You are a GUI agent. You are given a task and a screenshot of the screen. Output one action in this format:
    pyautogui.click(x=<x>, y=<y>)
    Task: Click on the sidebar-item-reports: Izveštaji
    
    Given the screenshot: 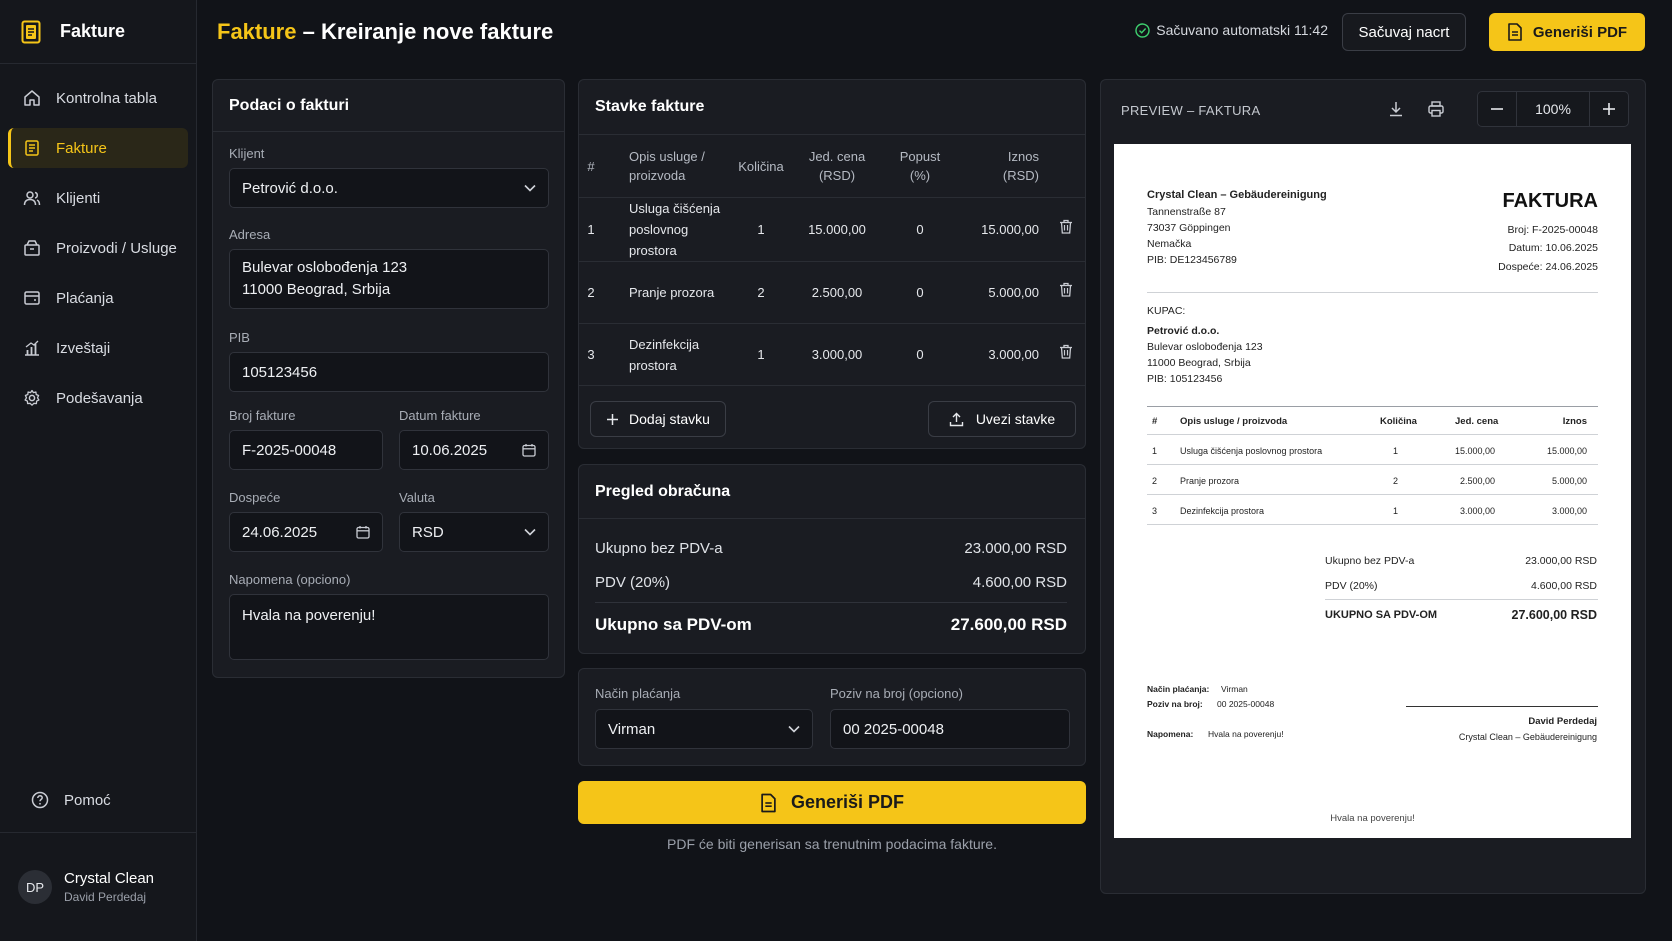 What is the action you would take?
    pyautogui.click(x=98, y=348)
    